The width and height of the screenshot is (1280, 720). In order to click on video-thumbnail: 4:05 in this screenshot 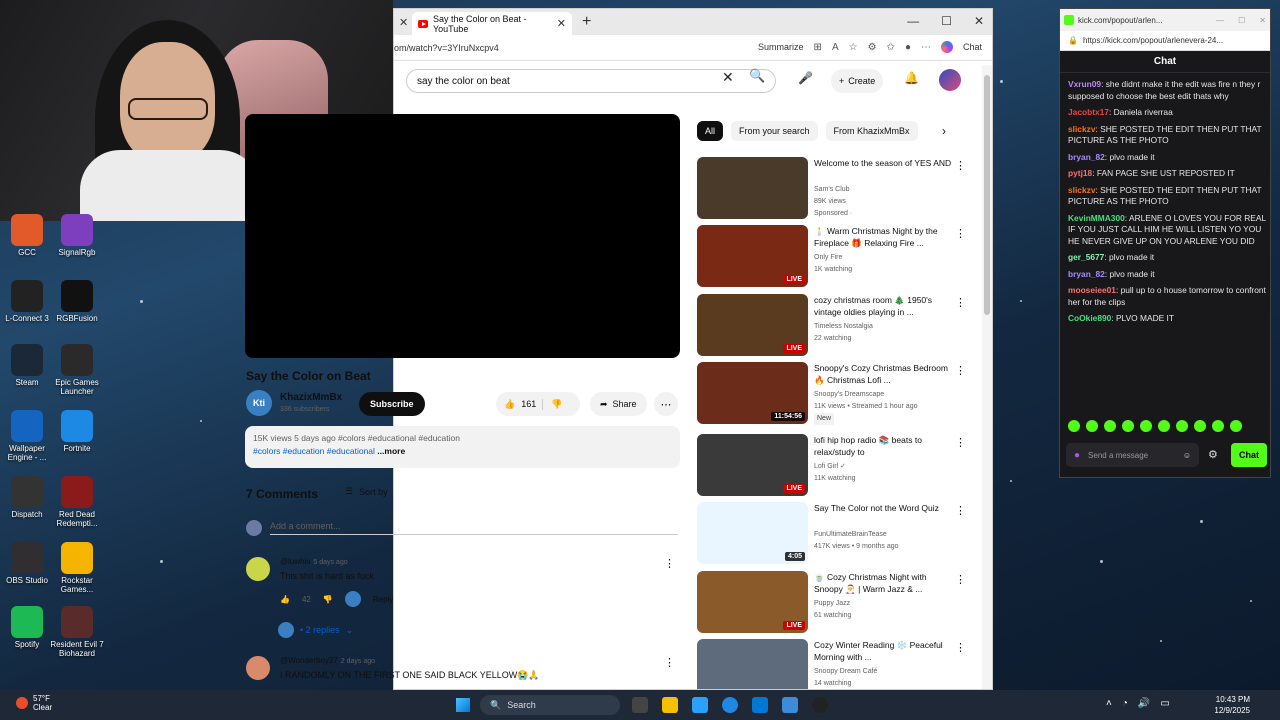, I will do `click(752, 533)`.